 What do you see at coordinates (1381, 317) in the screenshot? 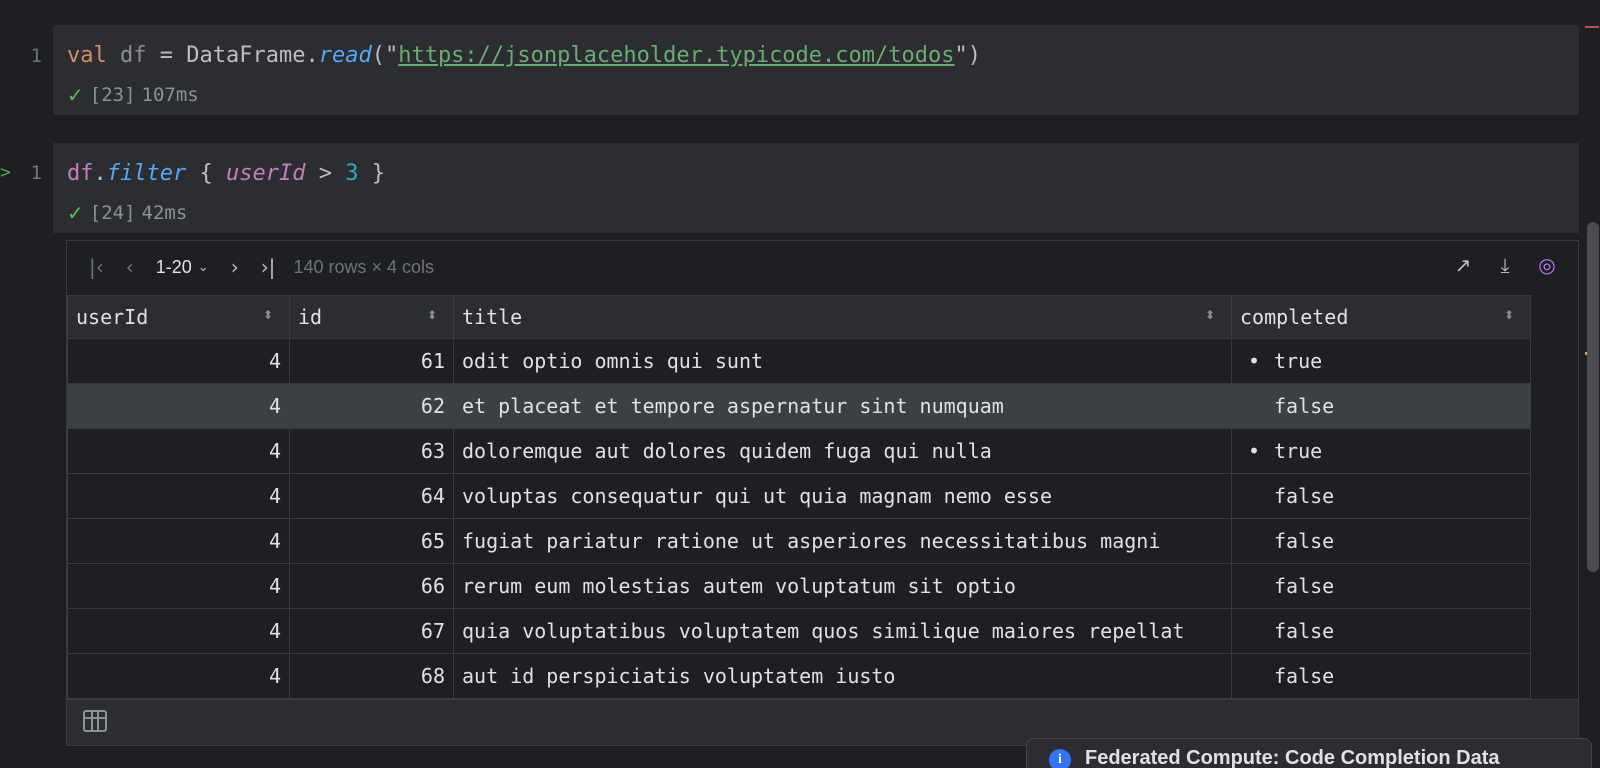
I see `column-header-completed: completed ⬍` at bounding box center [1381, 317].